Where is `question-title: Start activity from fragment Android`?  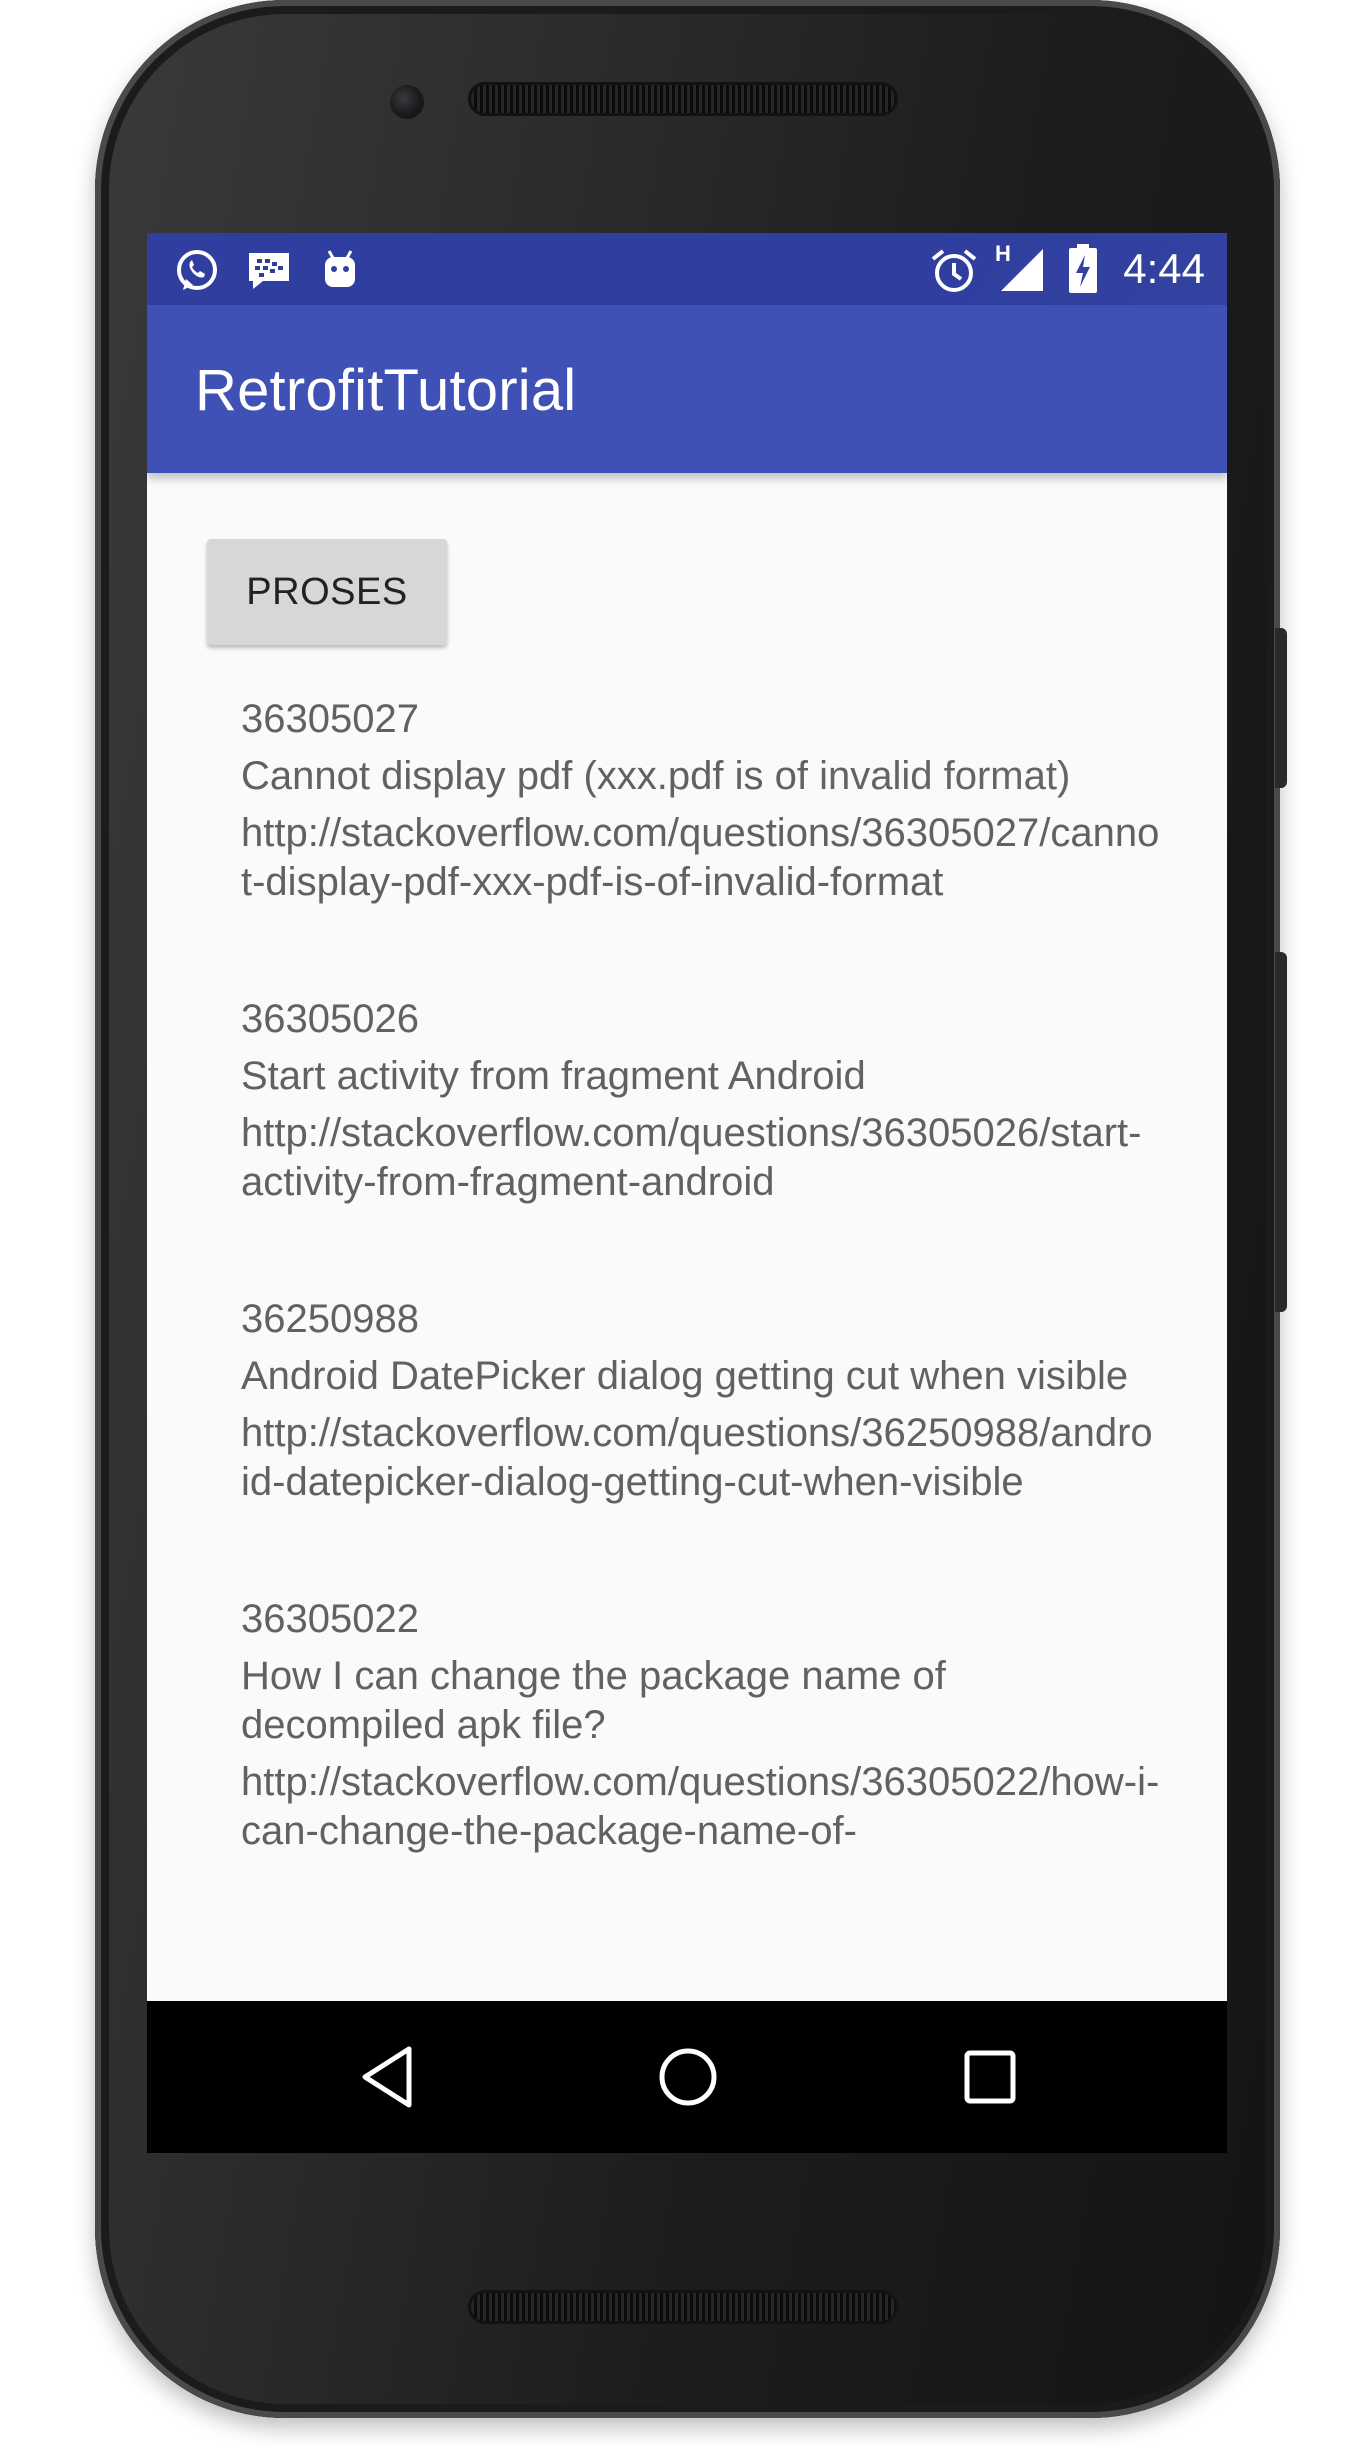 question-title: Start activity from fragment Android is located at coordinates (553, 1076).